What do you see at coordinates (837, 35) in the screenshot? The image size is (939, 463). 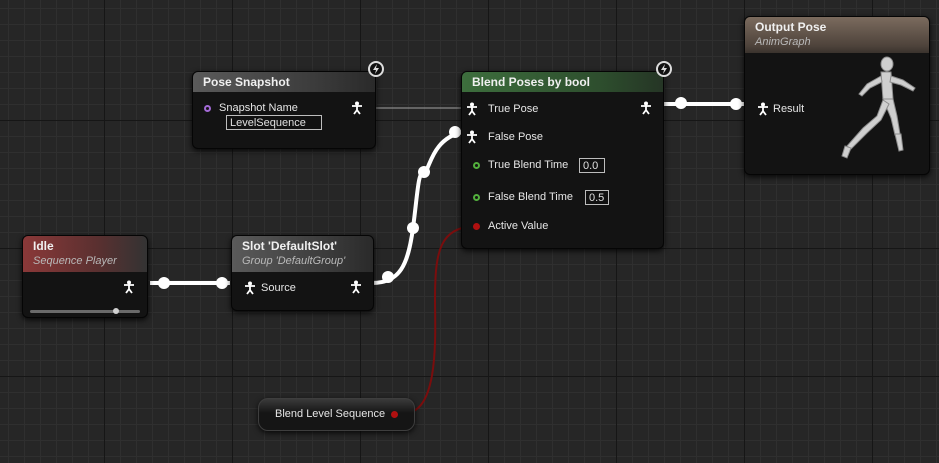 I see `output-pose-header: Output Pose AnimGraph` at bounding box center [837, 35].